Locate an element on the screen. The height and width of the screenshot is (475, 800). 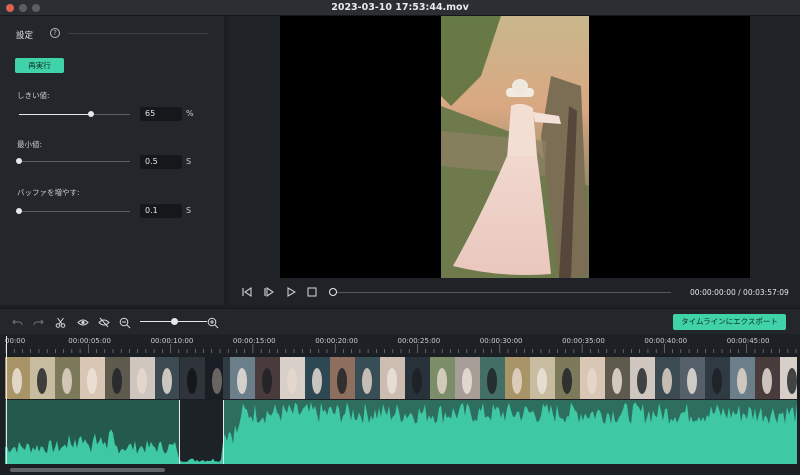
next-frame-icon is located at coordinates (269, 292).